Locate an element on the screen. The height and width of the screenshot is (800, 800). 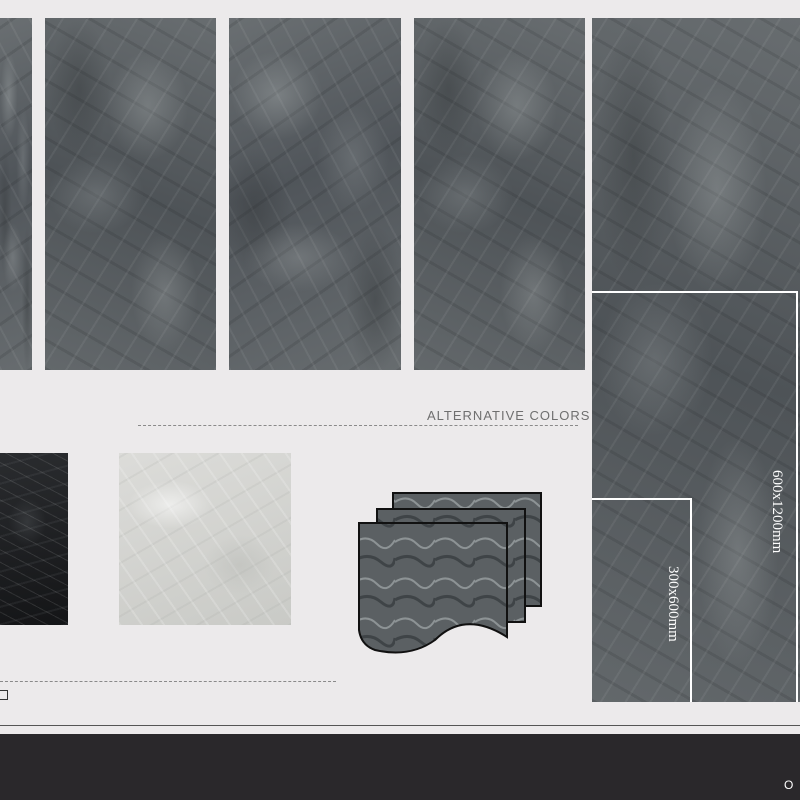
swatch-black-marble is located at coordinates (34, 539).